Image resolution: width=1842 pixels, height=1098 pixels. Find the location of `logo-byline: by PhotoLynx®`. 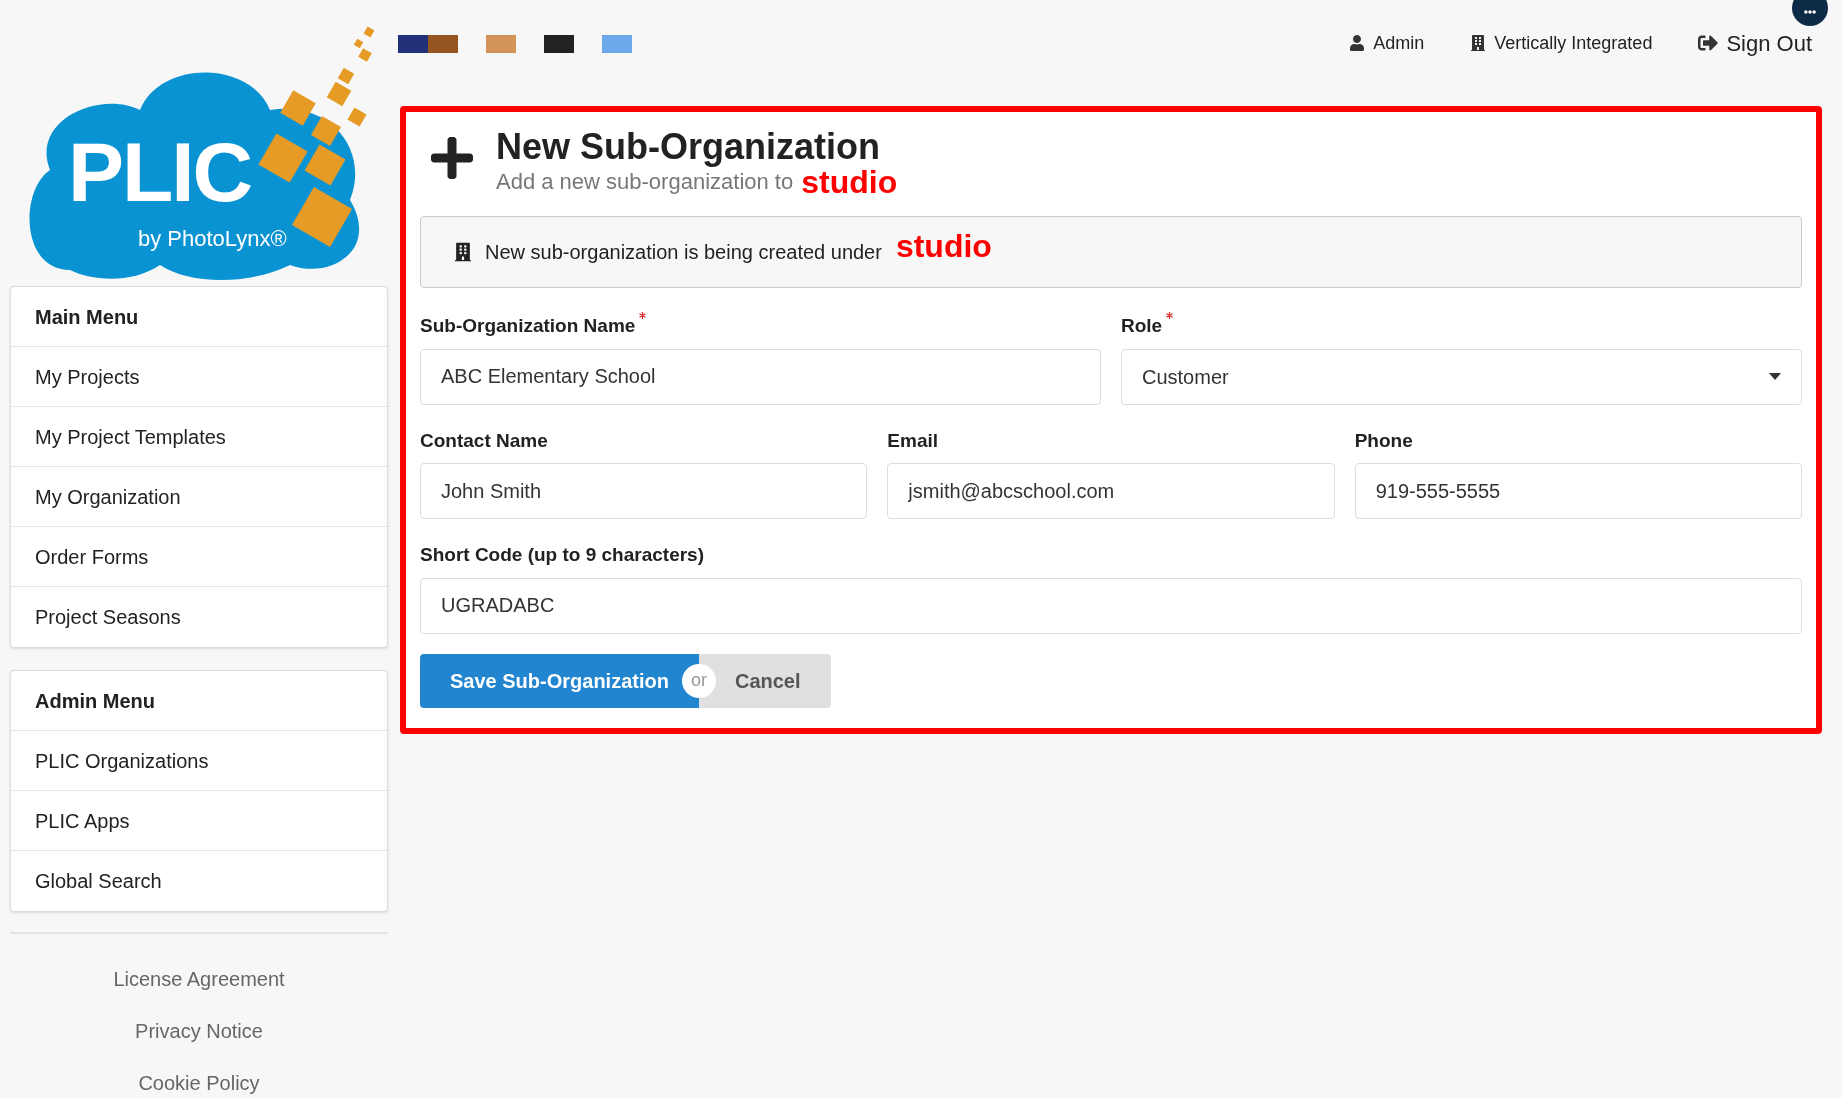

logo-byline: by PhotoLynx® is located at coordinates (212, 239).